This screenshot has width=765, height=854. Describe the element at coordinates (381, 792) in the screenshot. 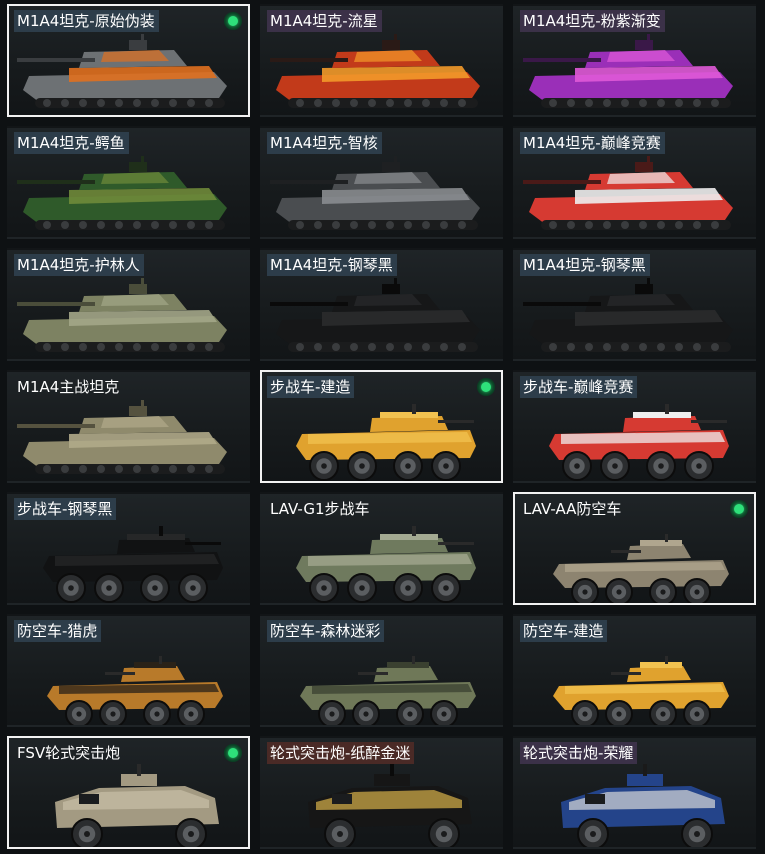

I see `skin-card: 轮式突击炮-纸醉金迷` at that location.